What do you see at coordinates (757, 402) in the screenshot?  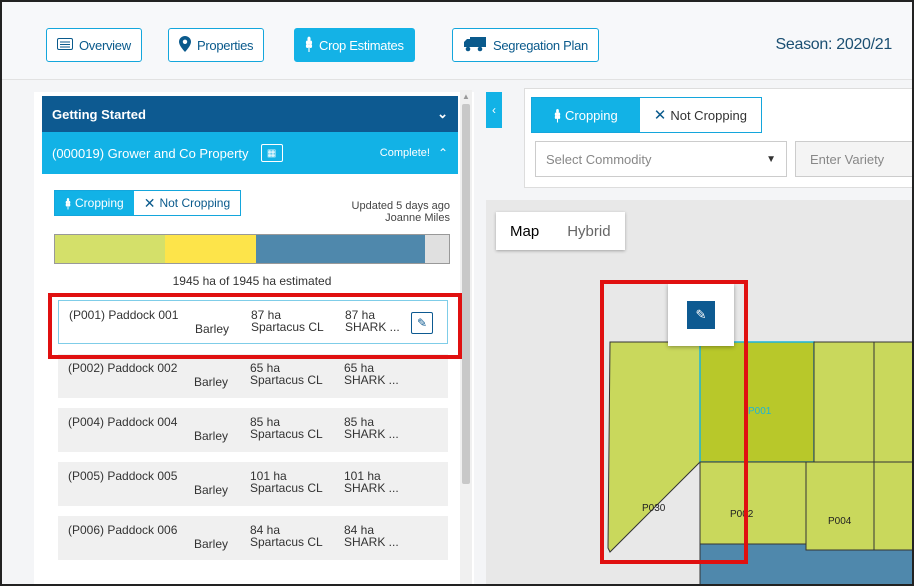 I see `paddock-p001-shape` at bounding box center [757, 402].